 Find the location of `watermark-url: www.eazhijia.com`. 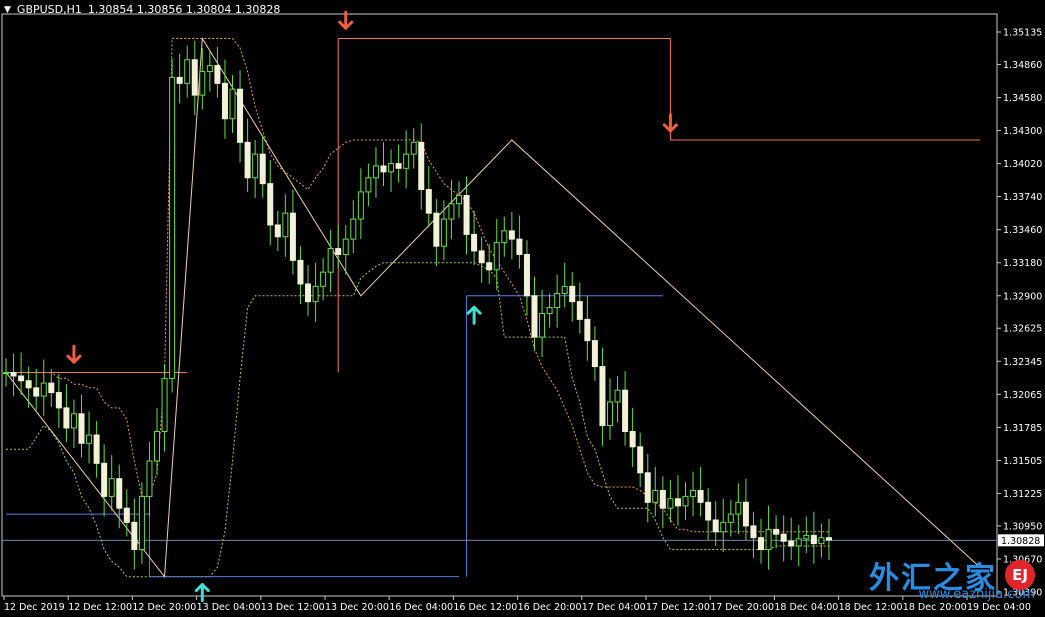

watermark-url: www.eazhijia.com is located at coordinates (976, 594).